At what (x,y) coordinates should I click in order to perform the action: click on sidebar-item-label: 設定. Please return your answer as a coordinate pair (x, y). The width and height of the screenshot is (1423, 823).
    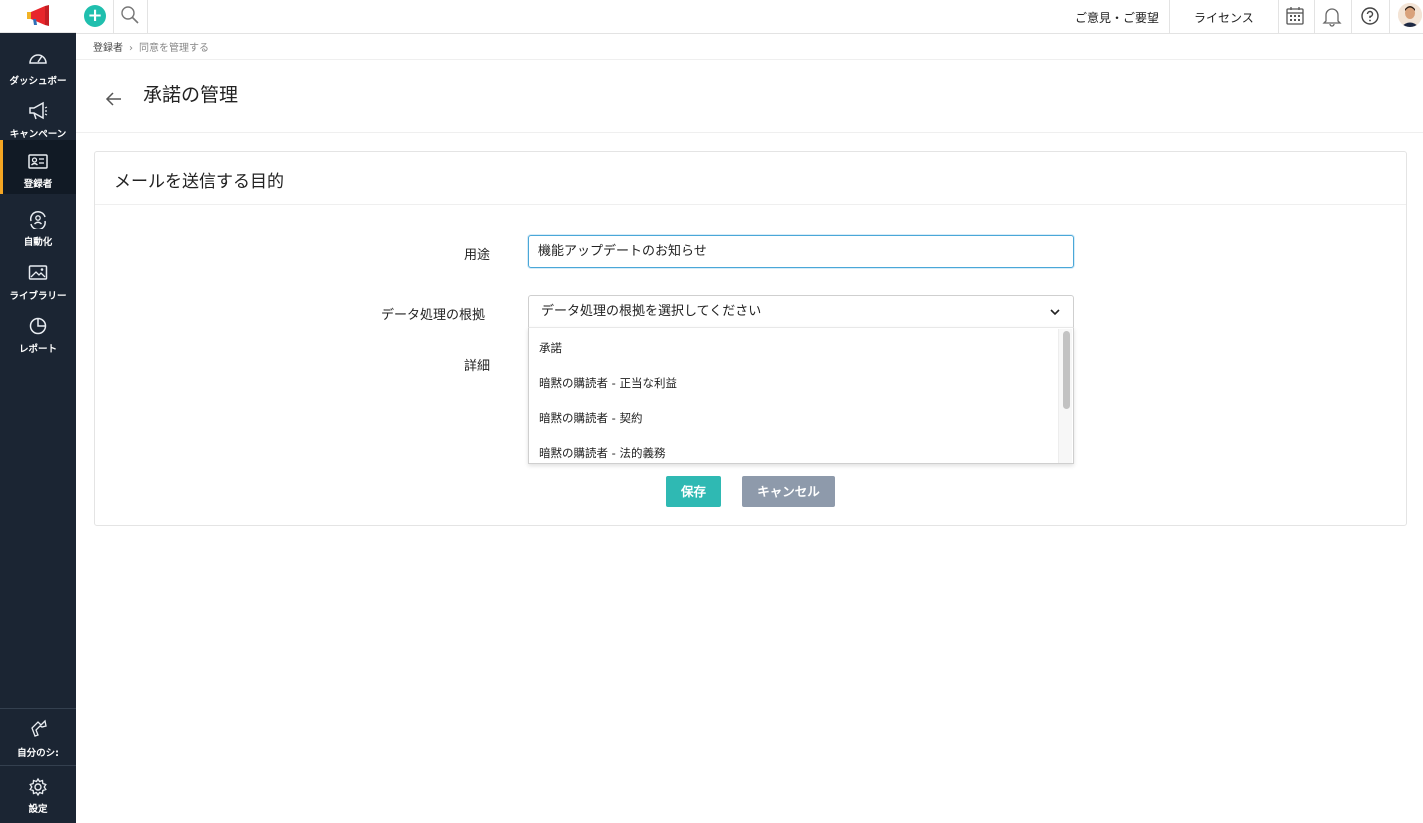
    Looking at the image, I should click on (38, 809).